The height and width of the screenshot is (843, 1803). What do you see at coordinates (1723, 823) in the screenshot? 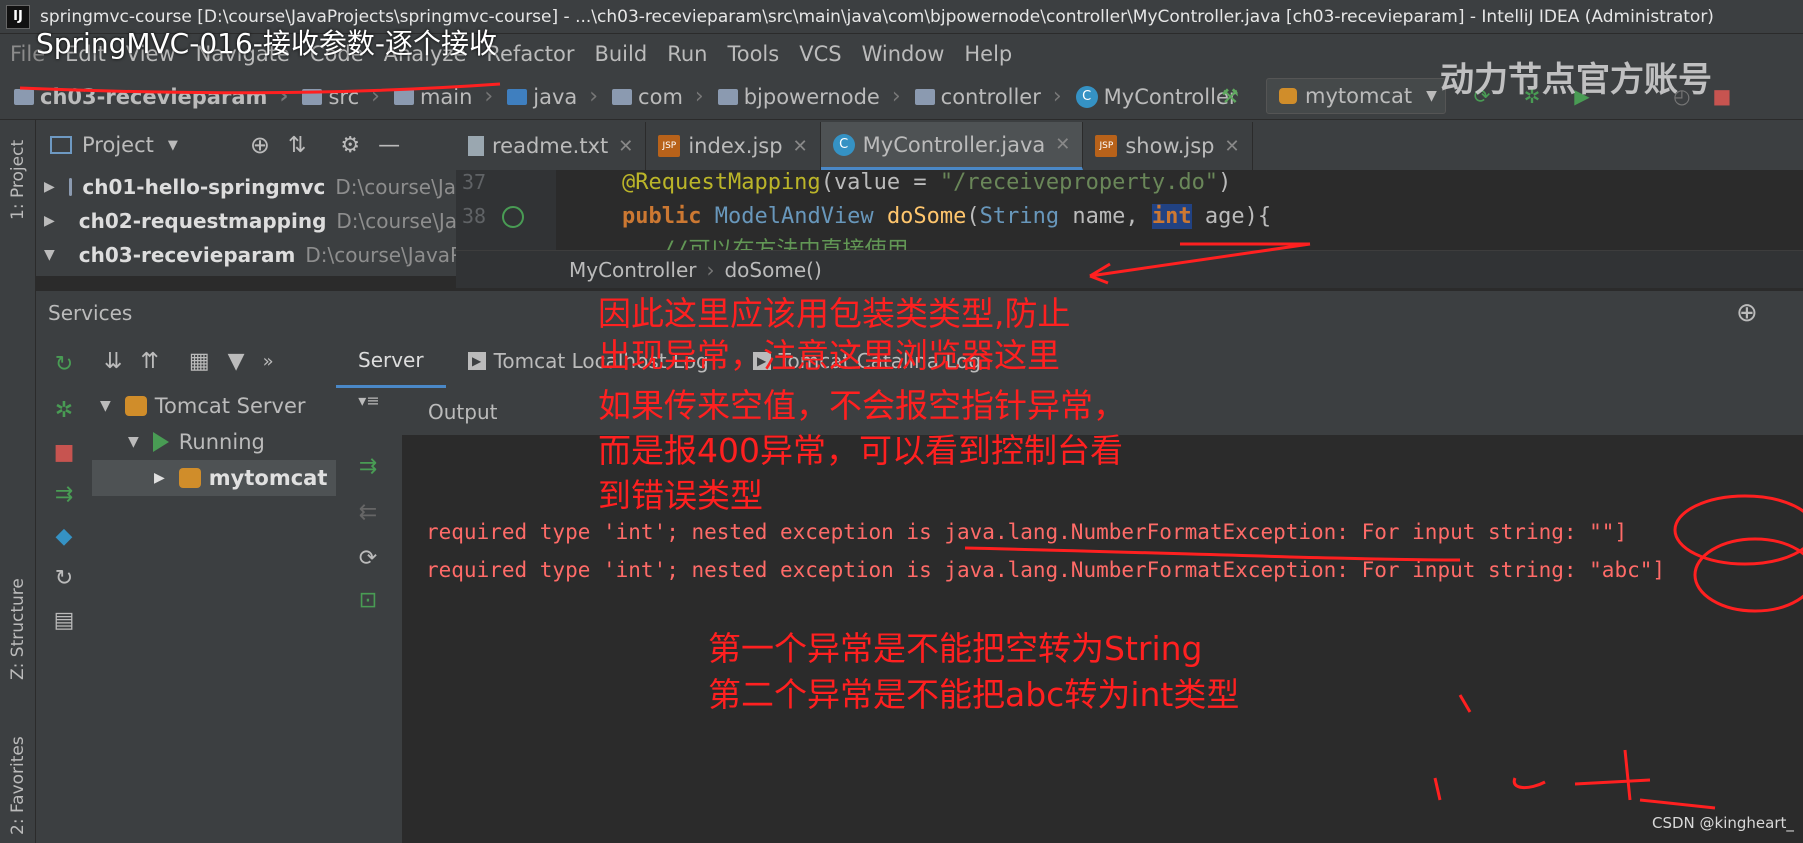
I see `csdn-credit: CSDN @kingheart_` at bounding box center [1723, 823].